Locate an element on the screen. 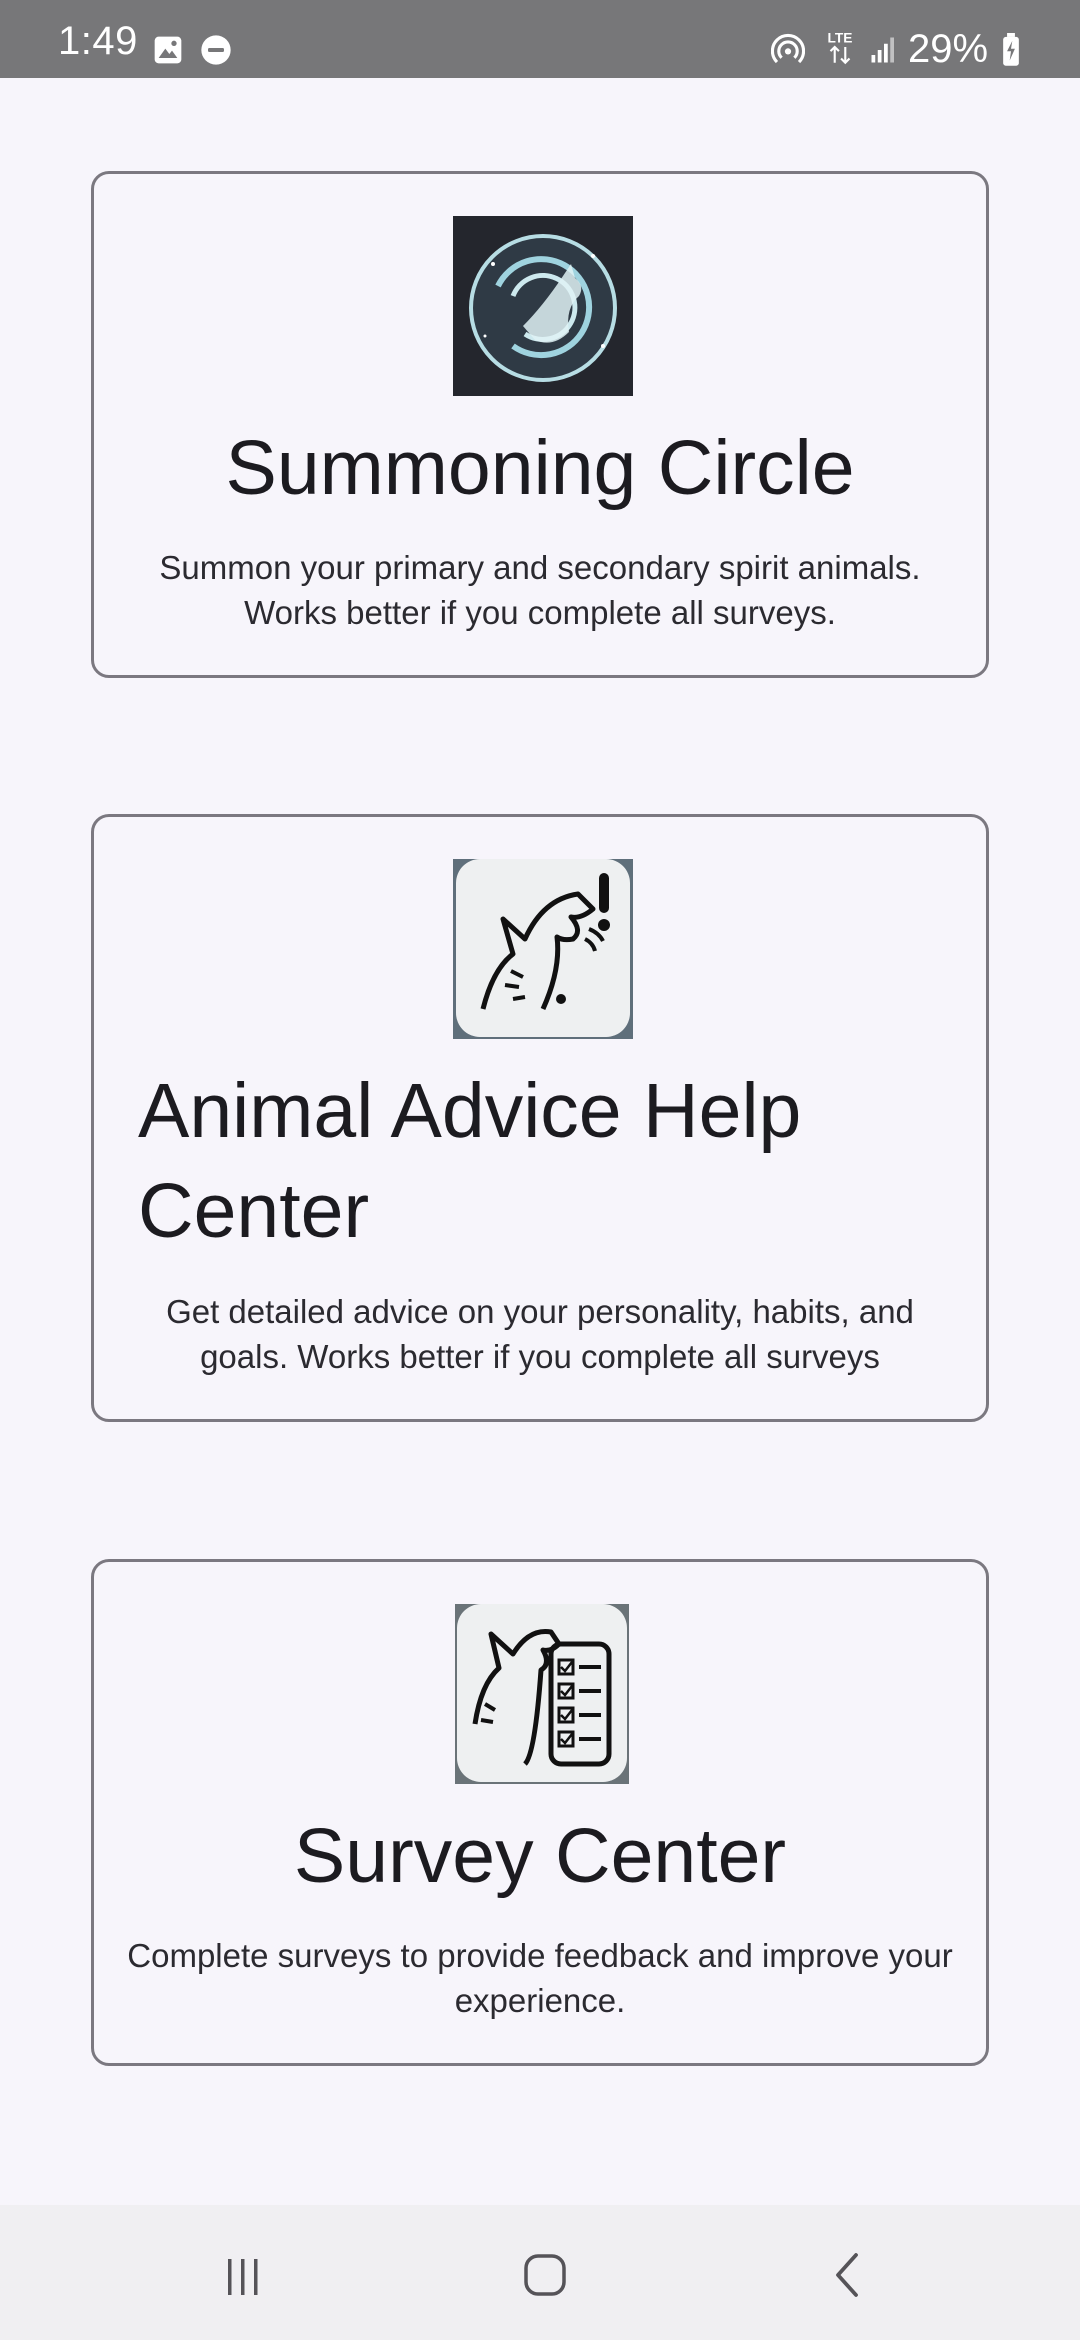 This screenshot has width=1080, height=2340. howling-wolf-alert-image is located at coordinates (543, 949).